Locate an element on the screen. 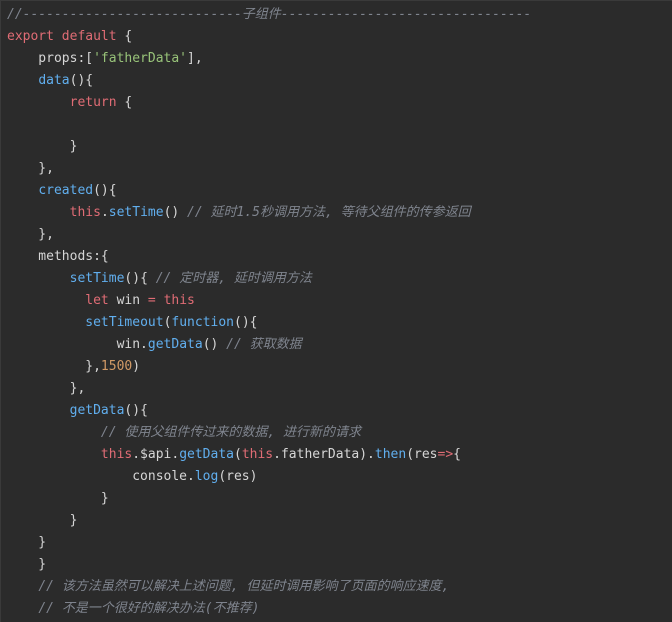  code-line: console.log(res) is located at coordinates (269, 477).